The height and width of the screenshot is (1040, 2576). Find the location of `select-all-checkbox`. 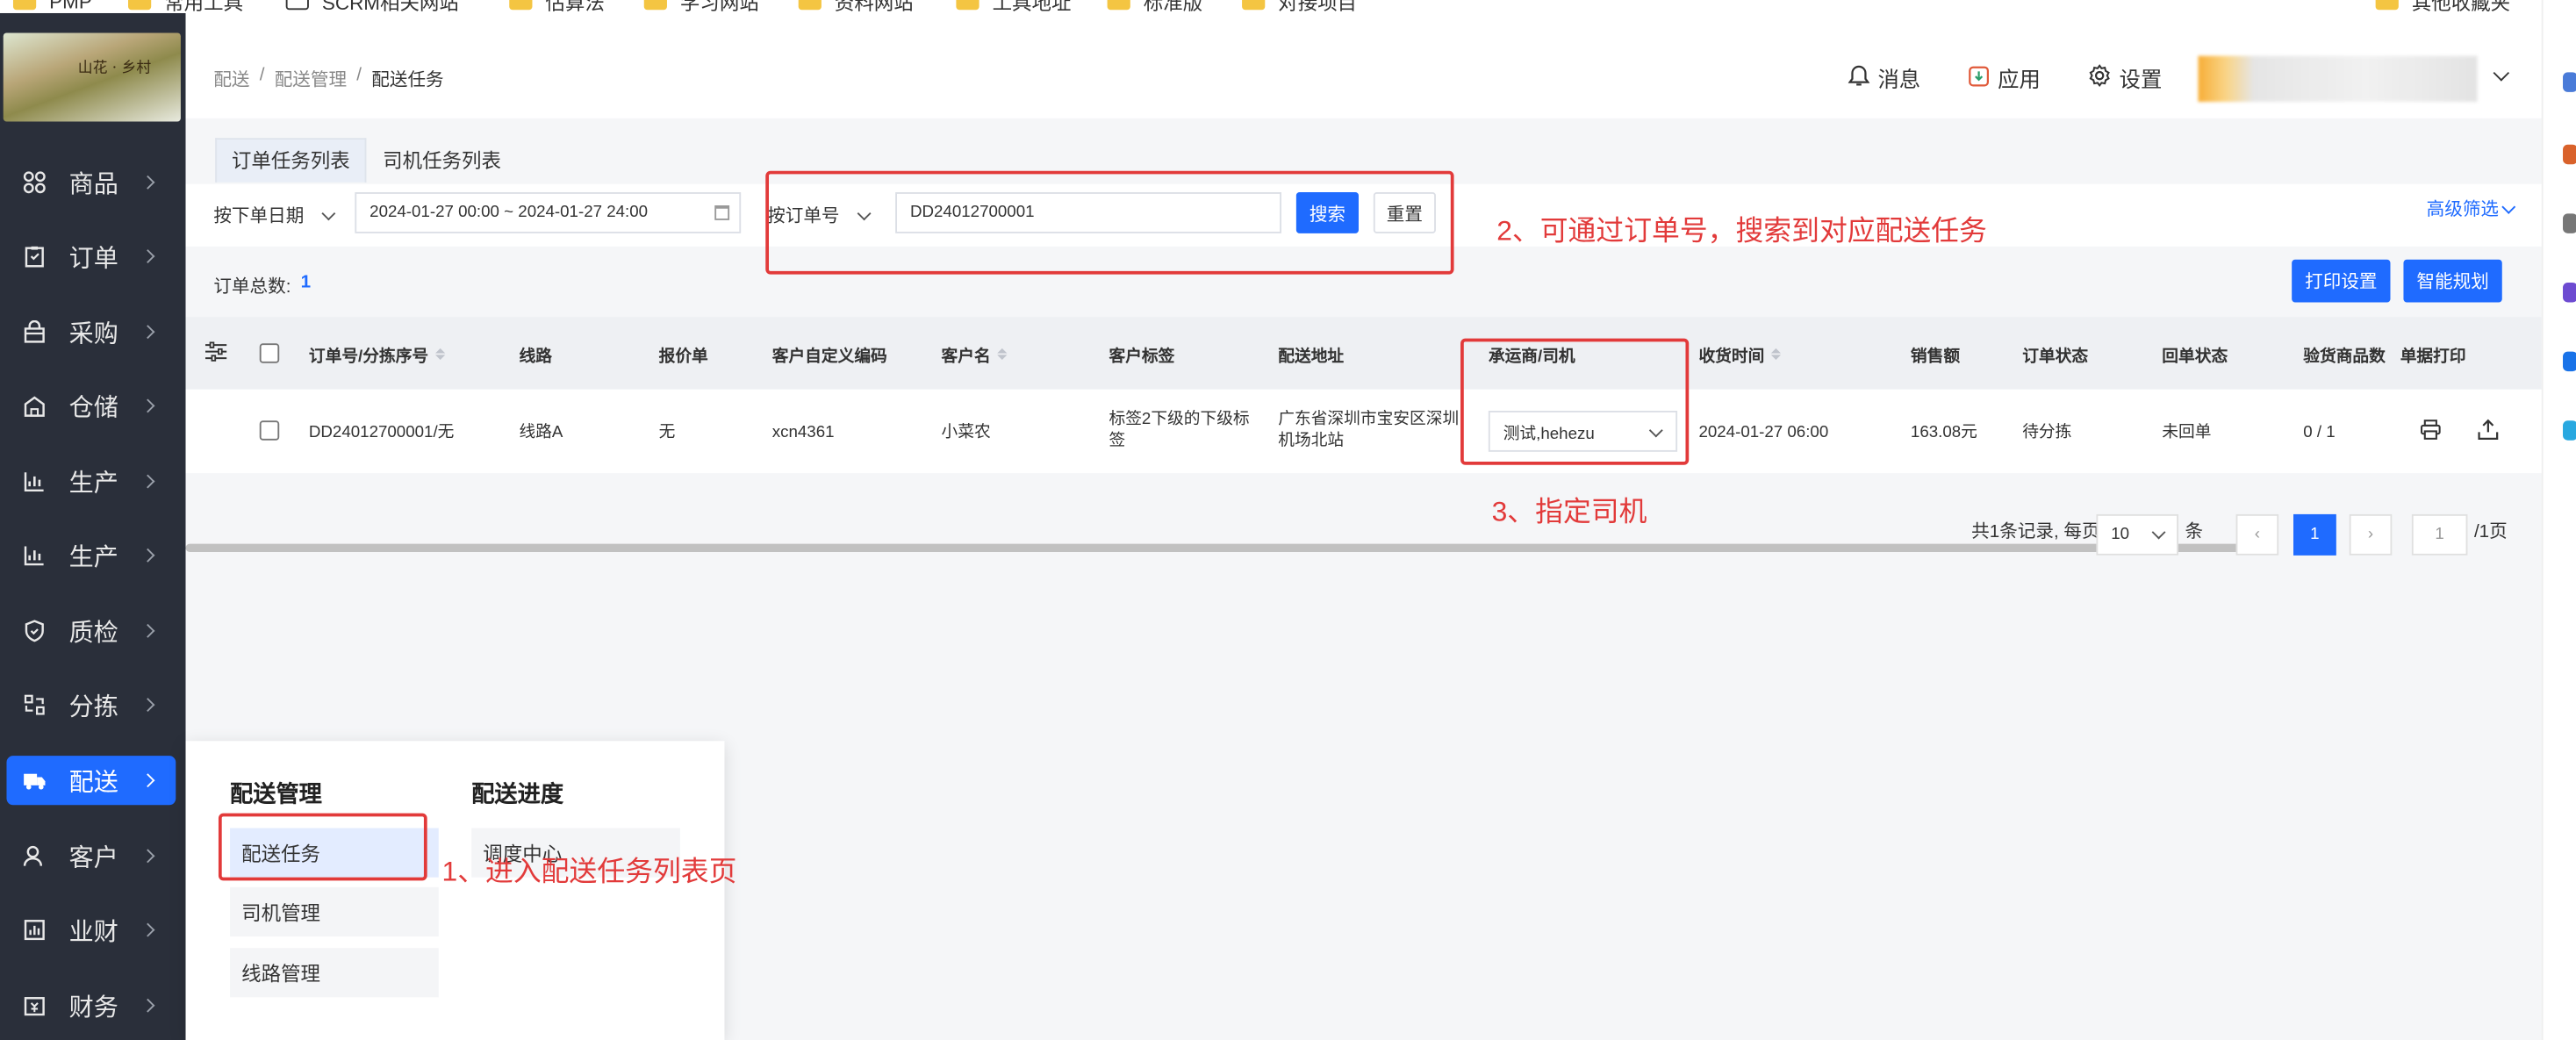

select-all-checkbox is located at coordinates (269, 353).